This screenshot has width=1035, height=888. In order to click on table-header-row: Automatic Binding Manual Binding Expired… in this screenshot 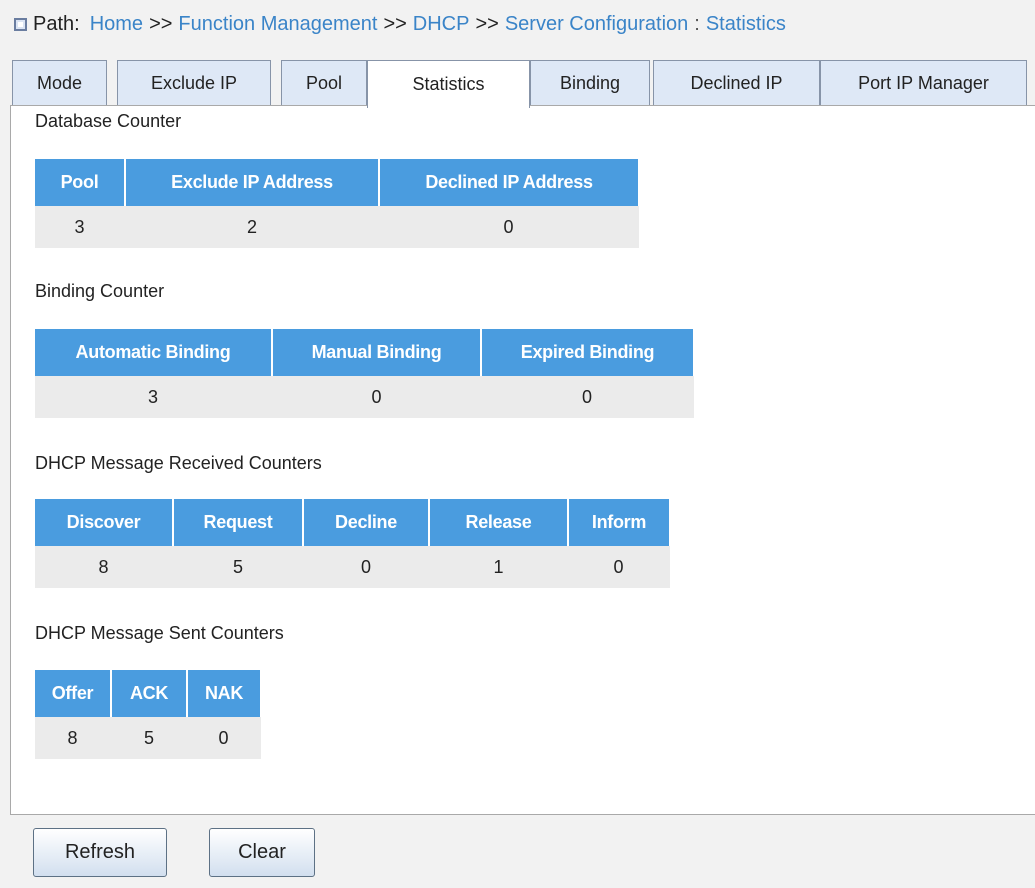, I will do `click(364, 352)`.